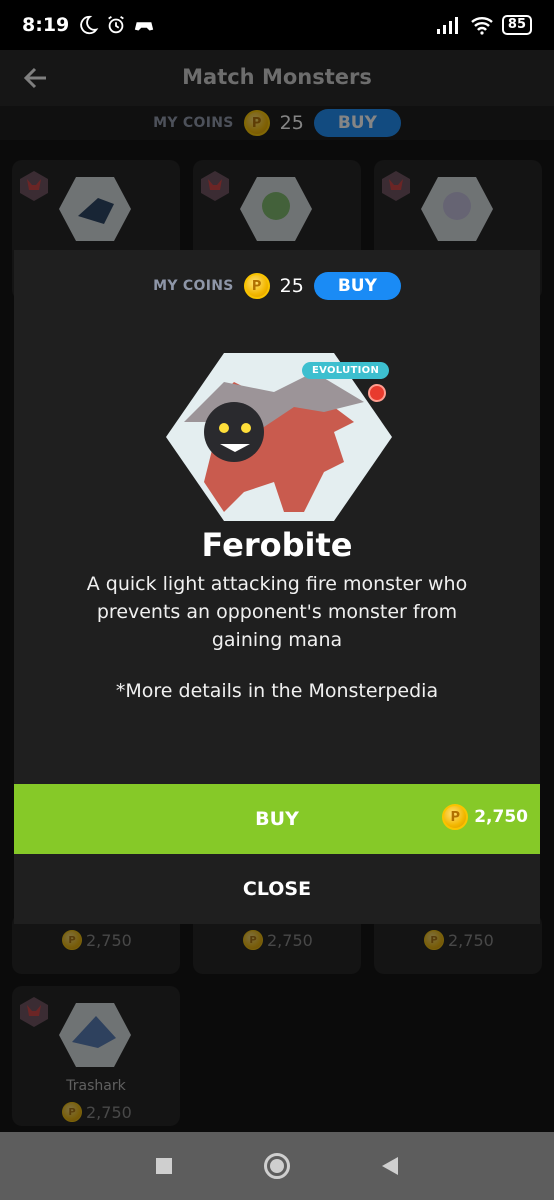 The width and height of the screenshot is (554, 1200). Describe the element at coordinates (96, 1086) in the screenshot. I see `card-name: Trashark` at that location.